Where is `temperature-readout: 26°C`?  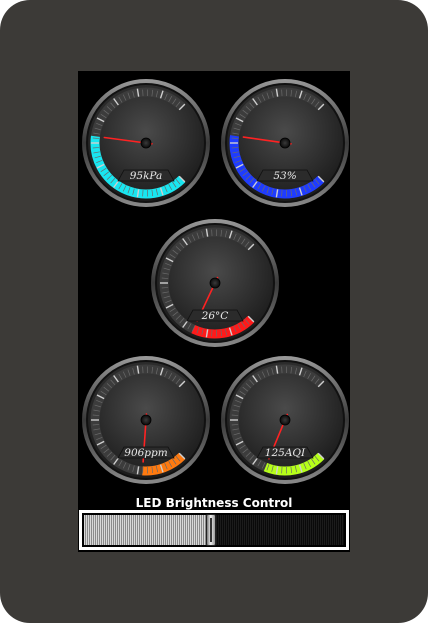
temperature-readout: 26°C is located at coordinates (215, 316).